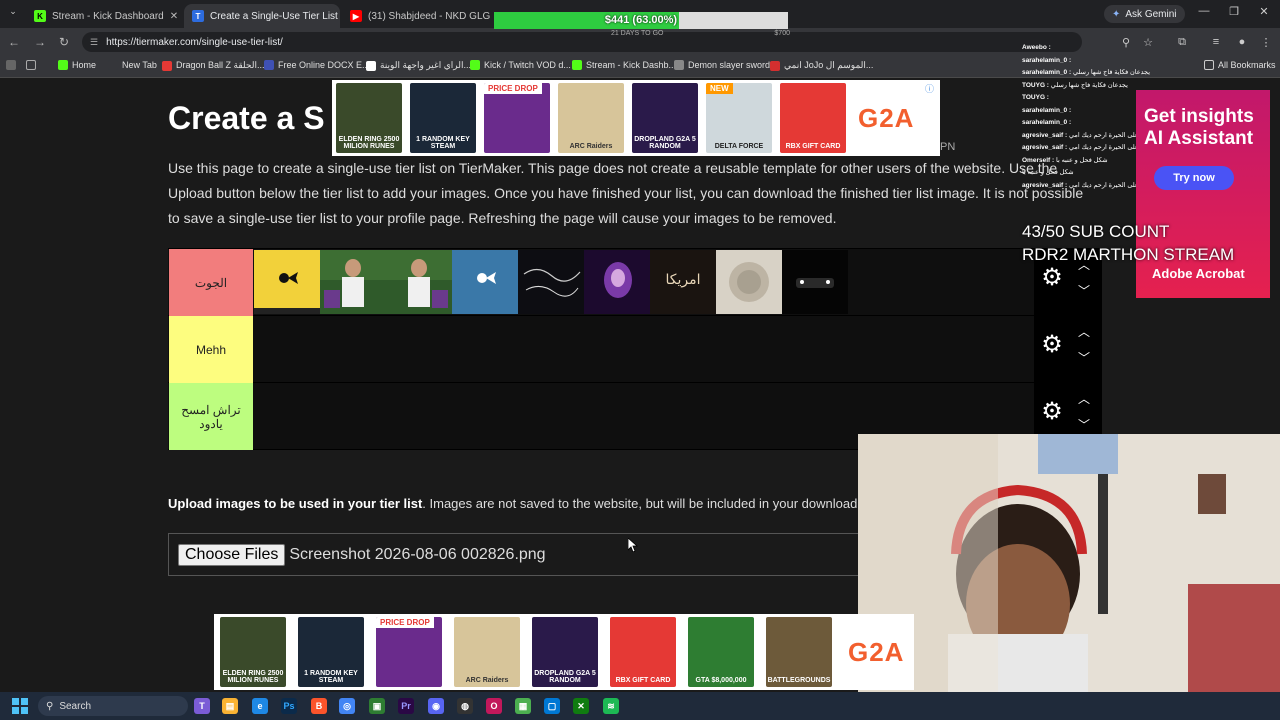  Describe the element at coordinates (1216, 42) in the screenshot. I see `tab-groups-icon: ≡` at that location.